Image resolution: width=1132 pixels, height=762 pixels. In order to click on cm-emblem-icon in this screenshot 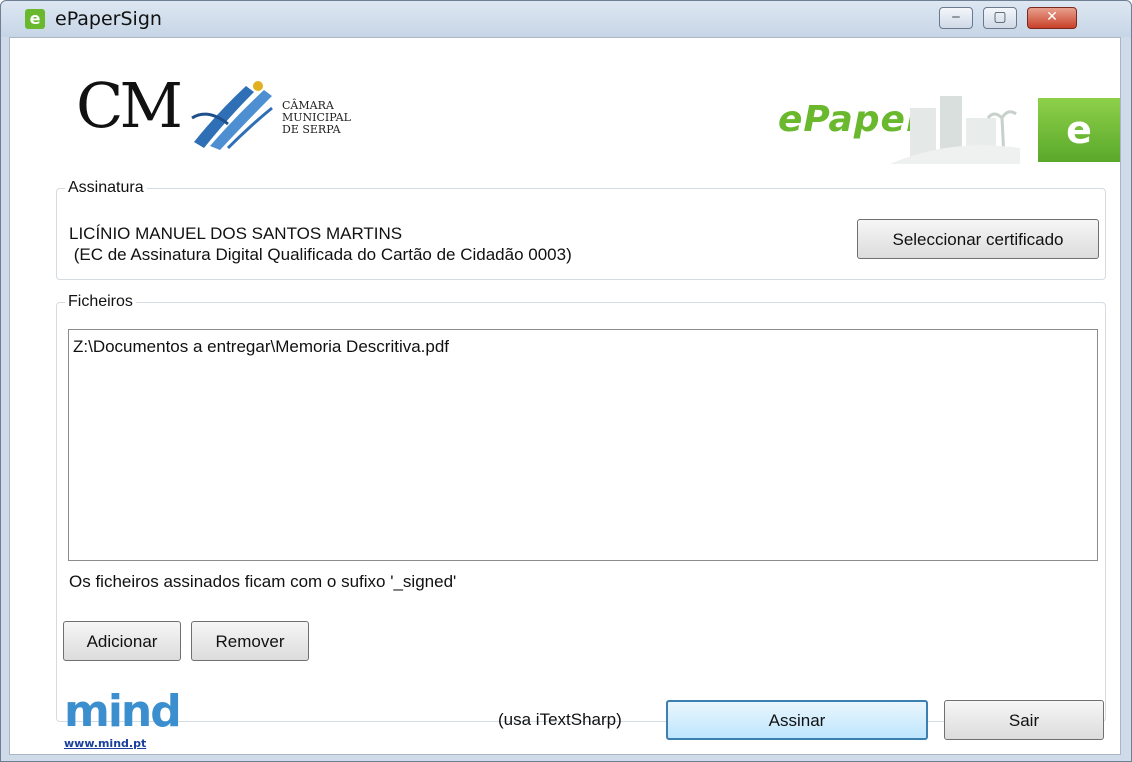, I will do `click(232, 115)`.